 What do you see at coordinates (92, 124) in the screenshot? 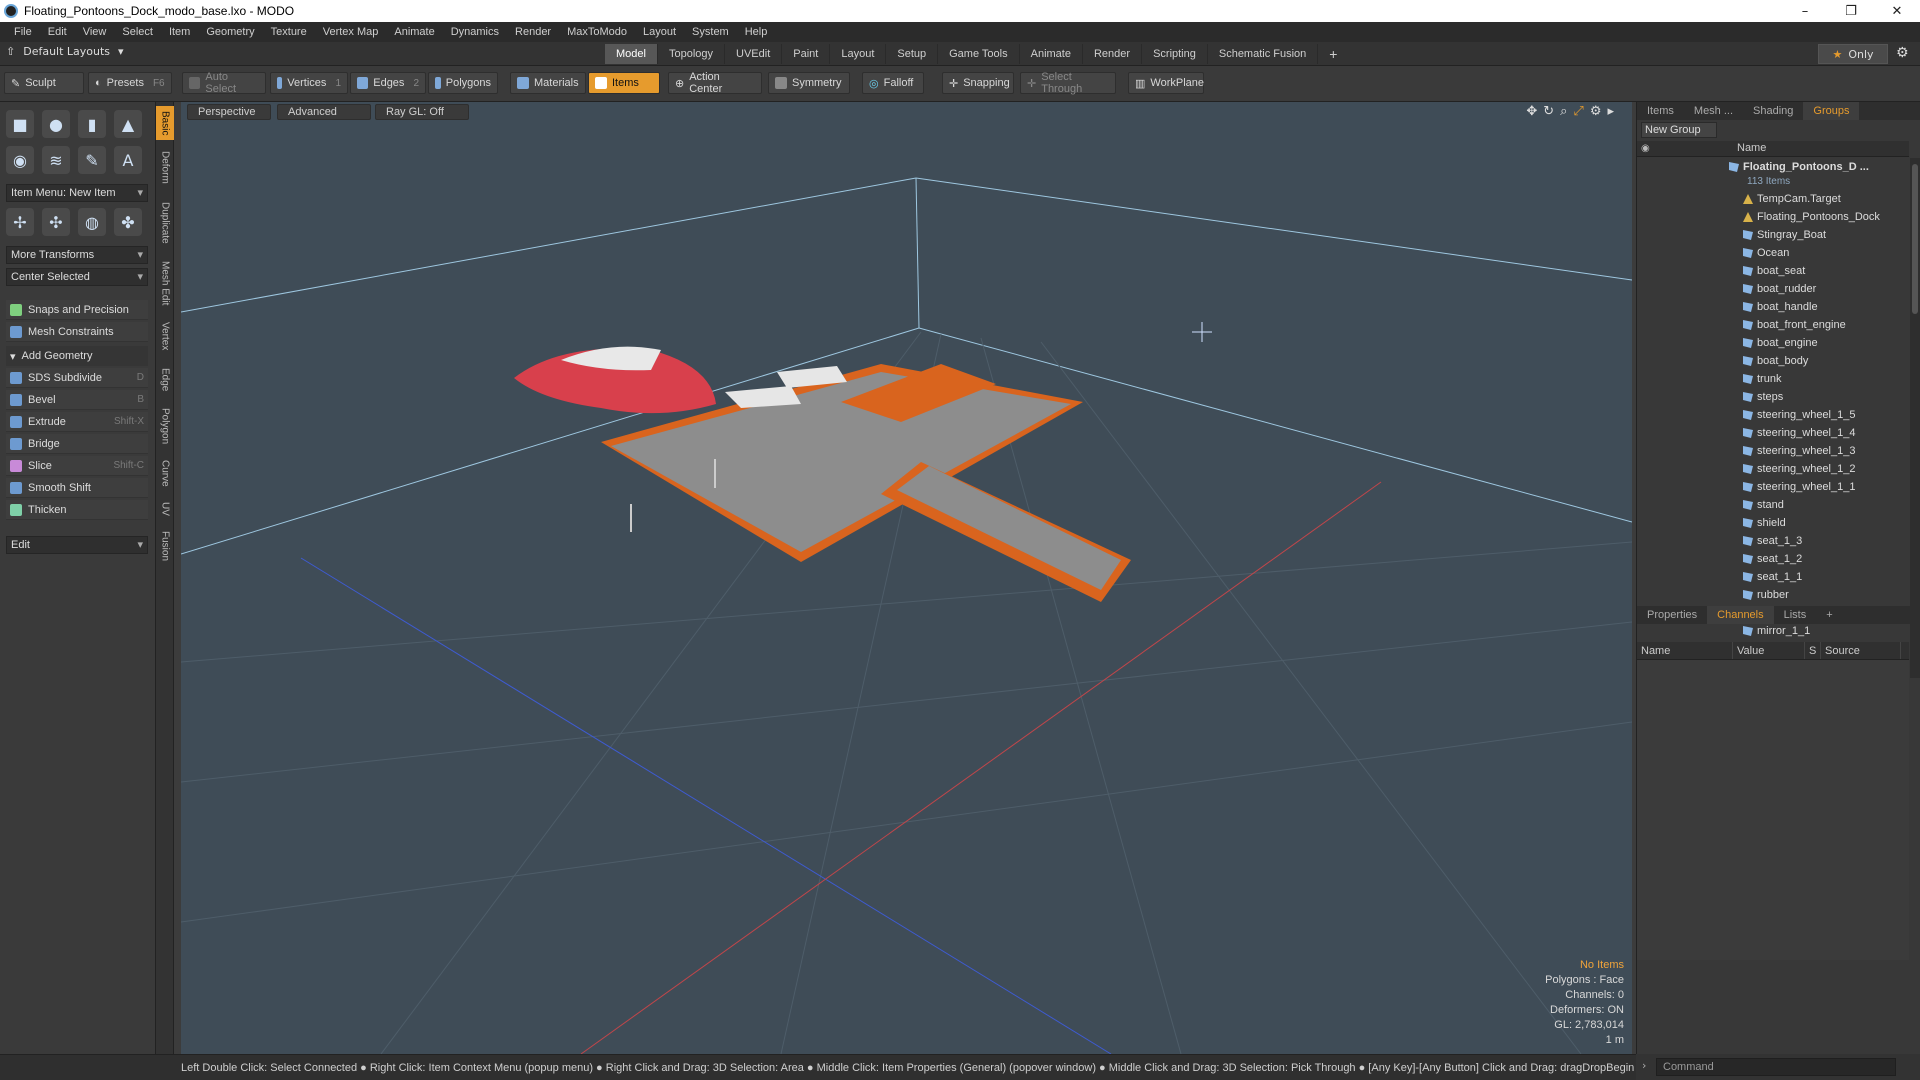
I see `cylinder-icon: ▮` at bounding box center [92, 124].